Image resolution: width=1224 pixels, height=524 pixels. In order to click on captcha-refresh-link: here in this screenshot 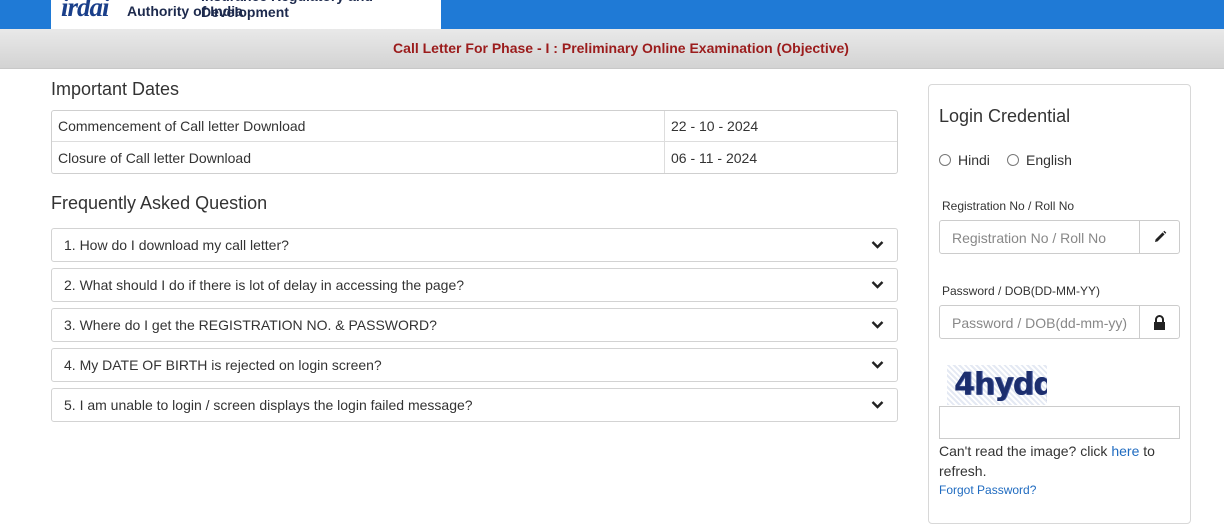, I will do `click(1125, 451)`.